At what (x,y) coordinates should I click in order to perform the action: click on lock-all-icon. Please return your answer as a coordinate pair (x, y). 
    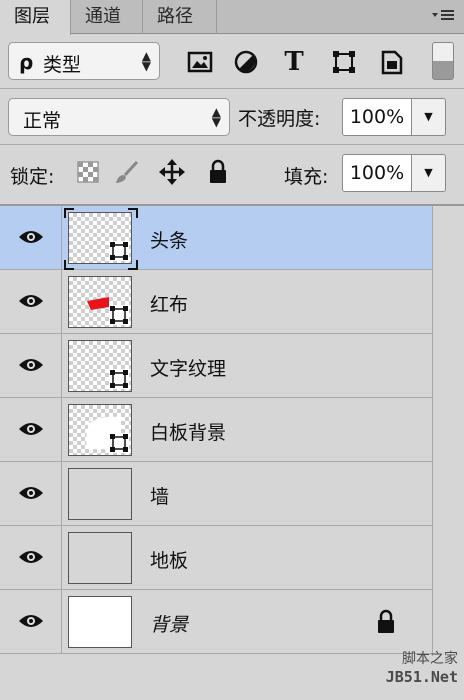
    Looking at the image, I should click on (218, 172).